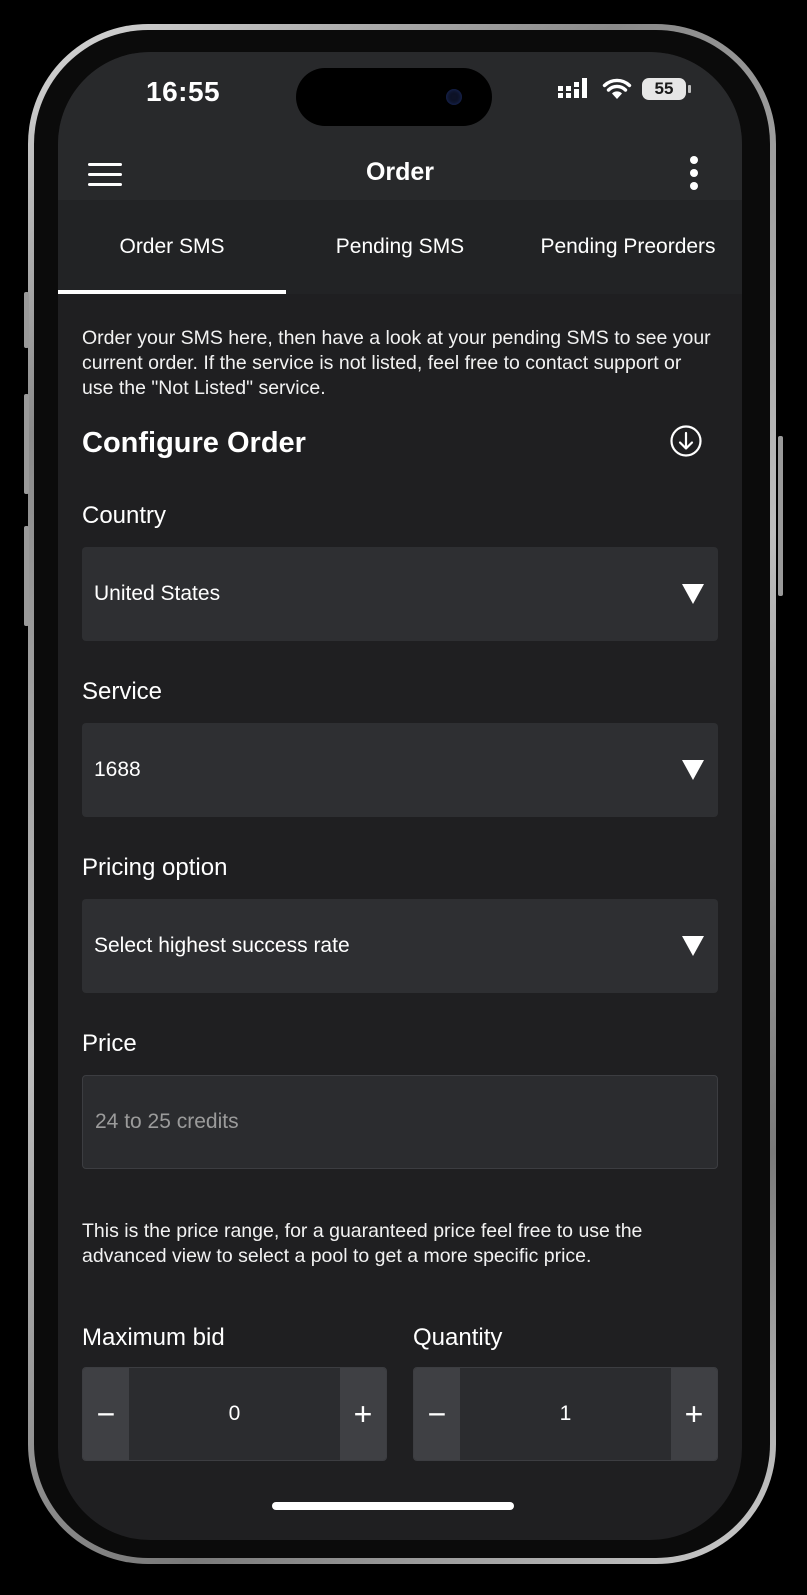 This screenshot has width=807, height=1595. Describe the element at coordinates (155, 867) in the screenshot. I see `pricing-option-label: Pricing option` at that location.